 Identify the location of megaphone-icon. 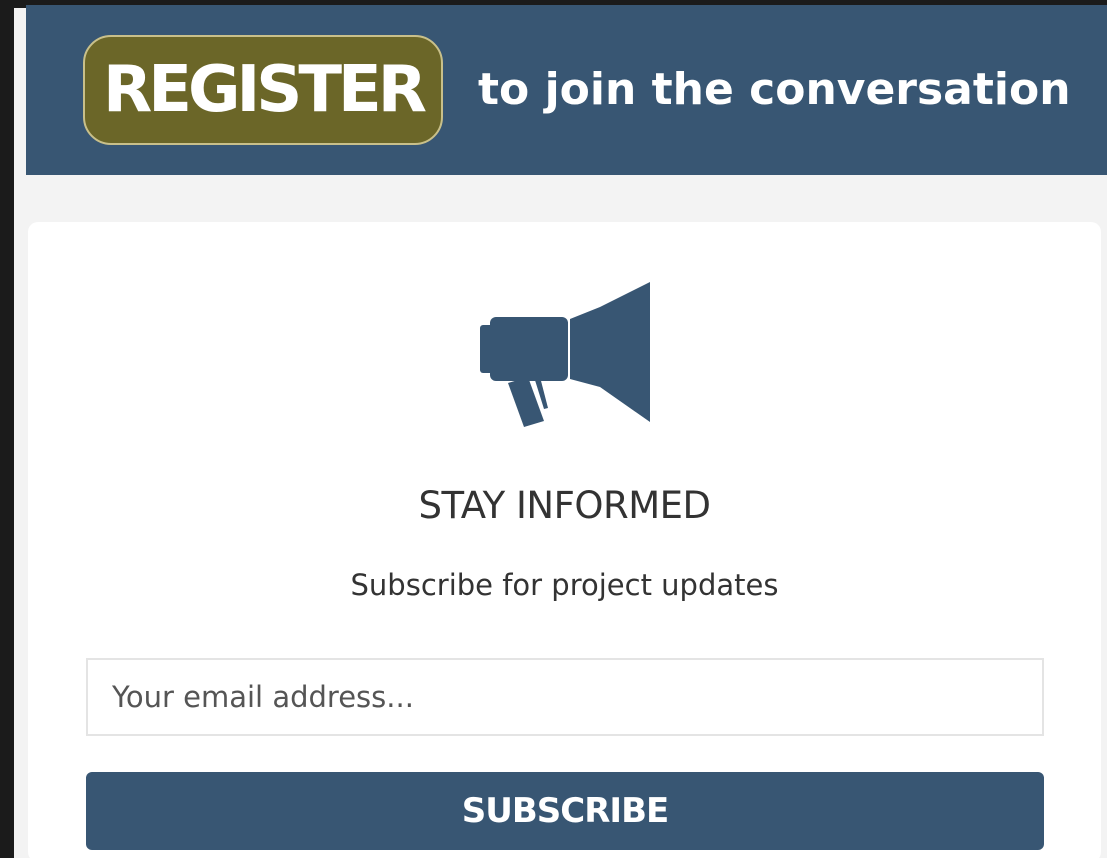
(565, 354).